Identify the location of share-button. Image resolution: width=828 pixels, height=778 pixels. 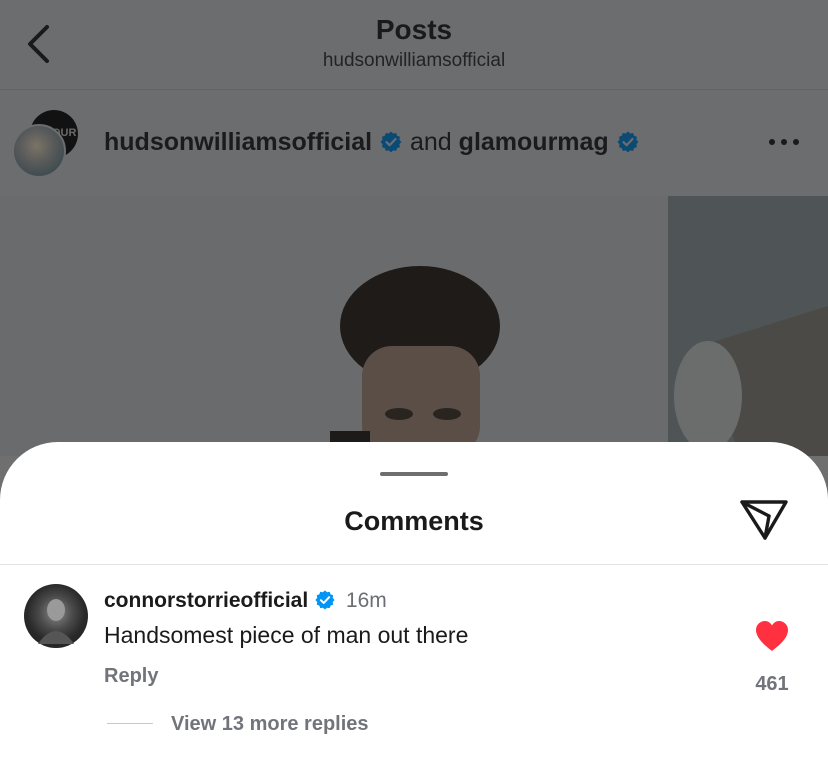
(764, 519).